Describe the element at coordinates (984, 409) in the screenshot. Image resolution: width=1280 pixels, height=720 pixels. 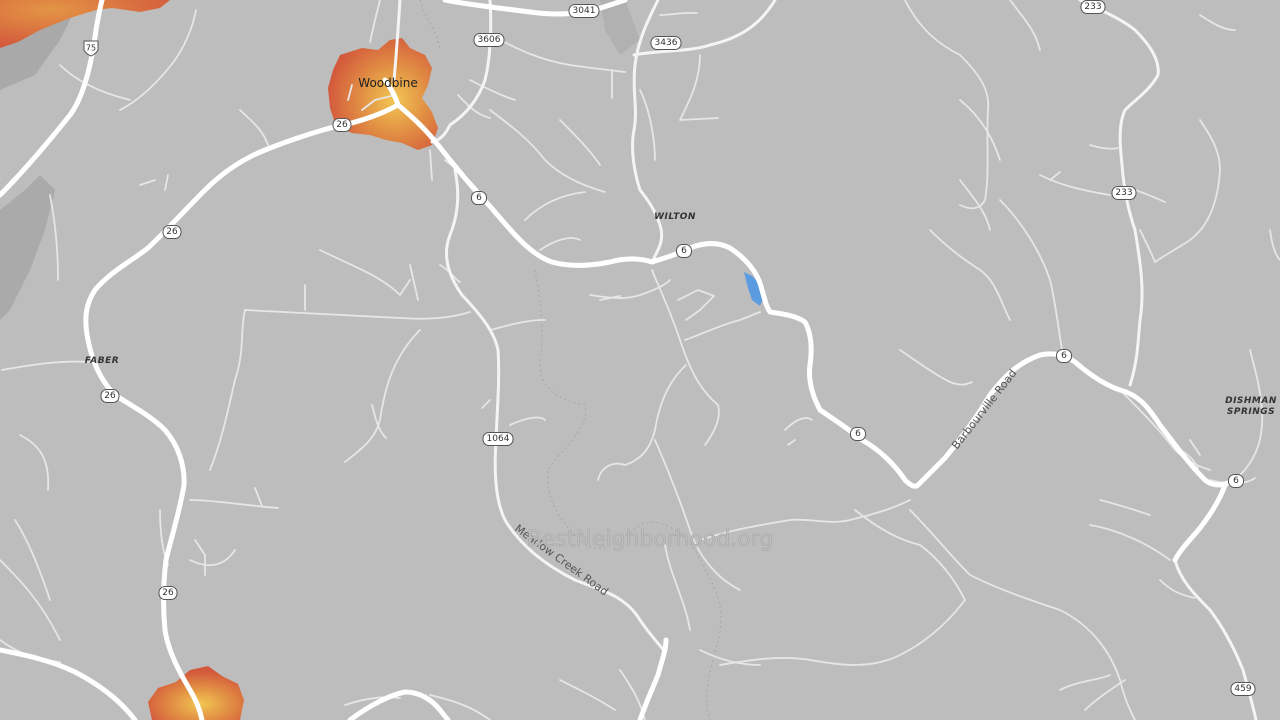
I see `road-label-barbourville: Barbourville Road` at that location.